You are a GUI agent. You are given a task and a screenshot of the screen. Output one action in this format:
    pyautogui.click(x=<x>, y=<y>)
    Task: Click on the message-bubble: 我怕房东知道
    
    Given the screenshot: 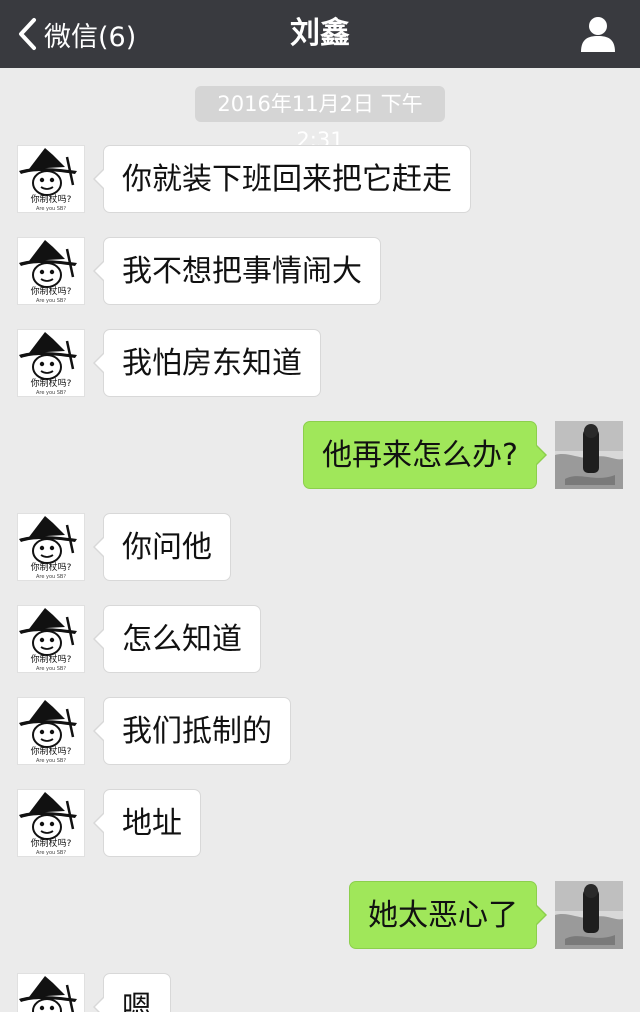 What is the action you would take?
    pyautogui.click(x=207, y=363)
    